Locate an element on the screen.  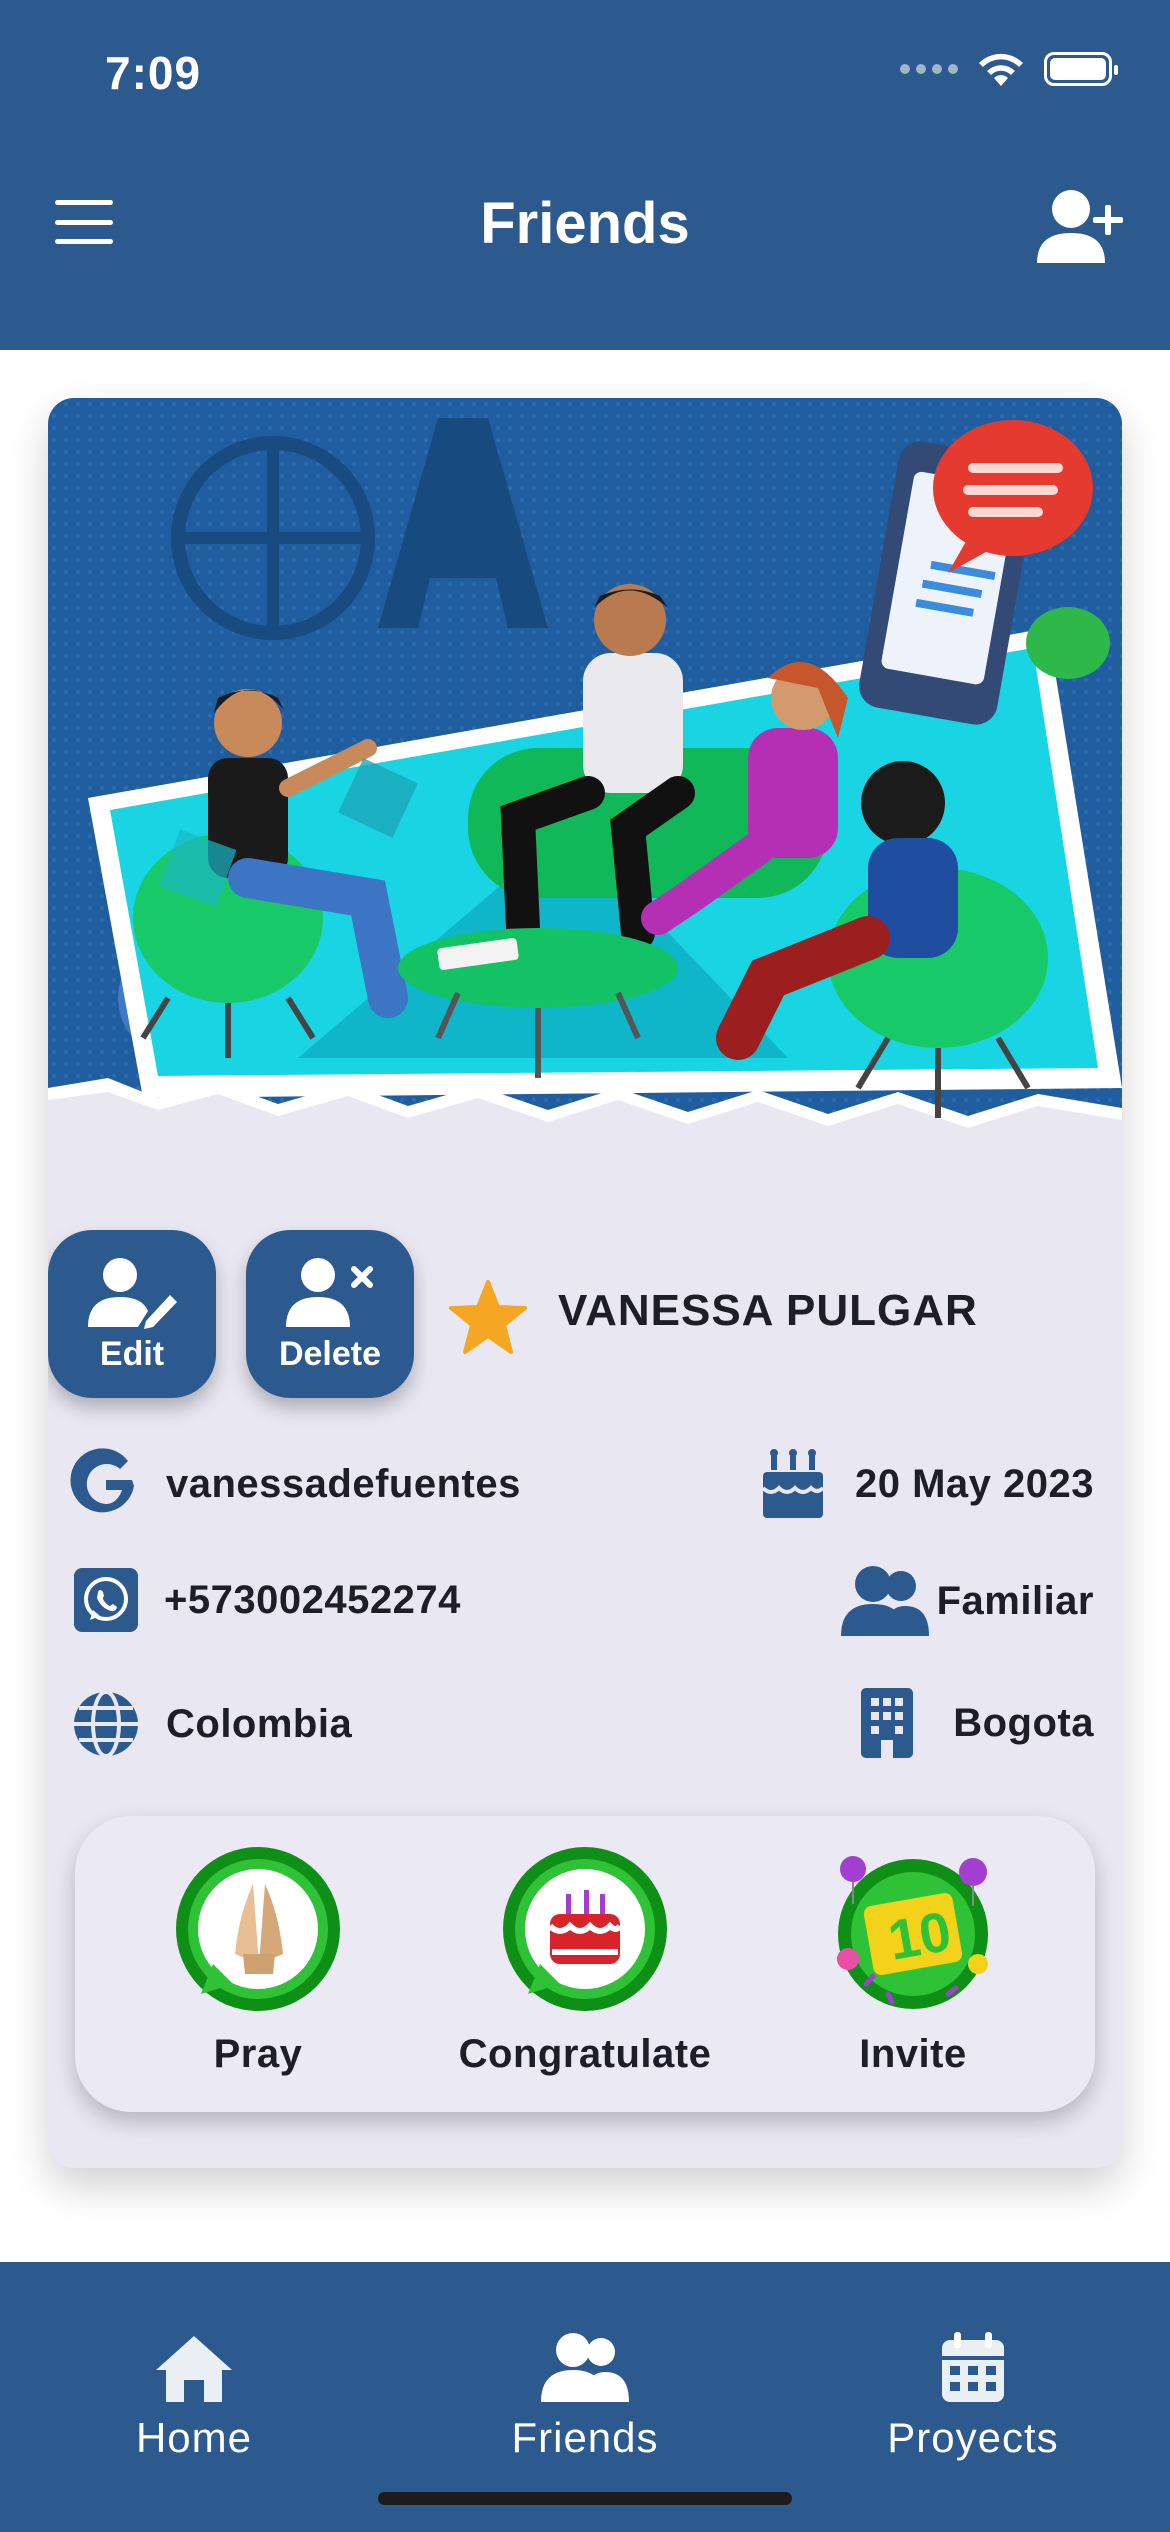
favorite-star-icon is located at coordinates (488, 1318).